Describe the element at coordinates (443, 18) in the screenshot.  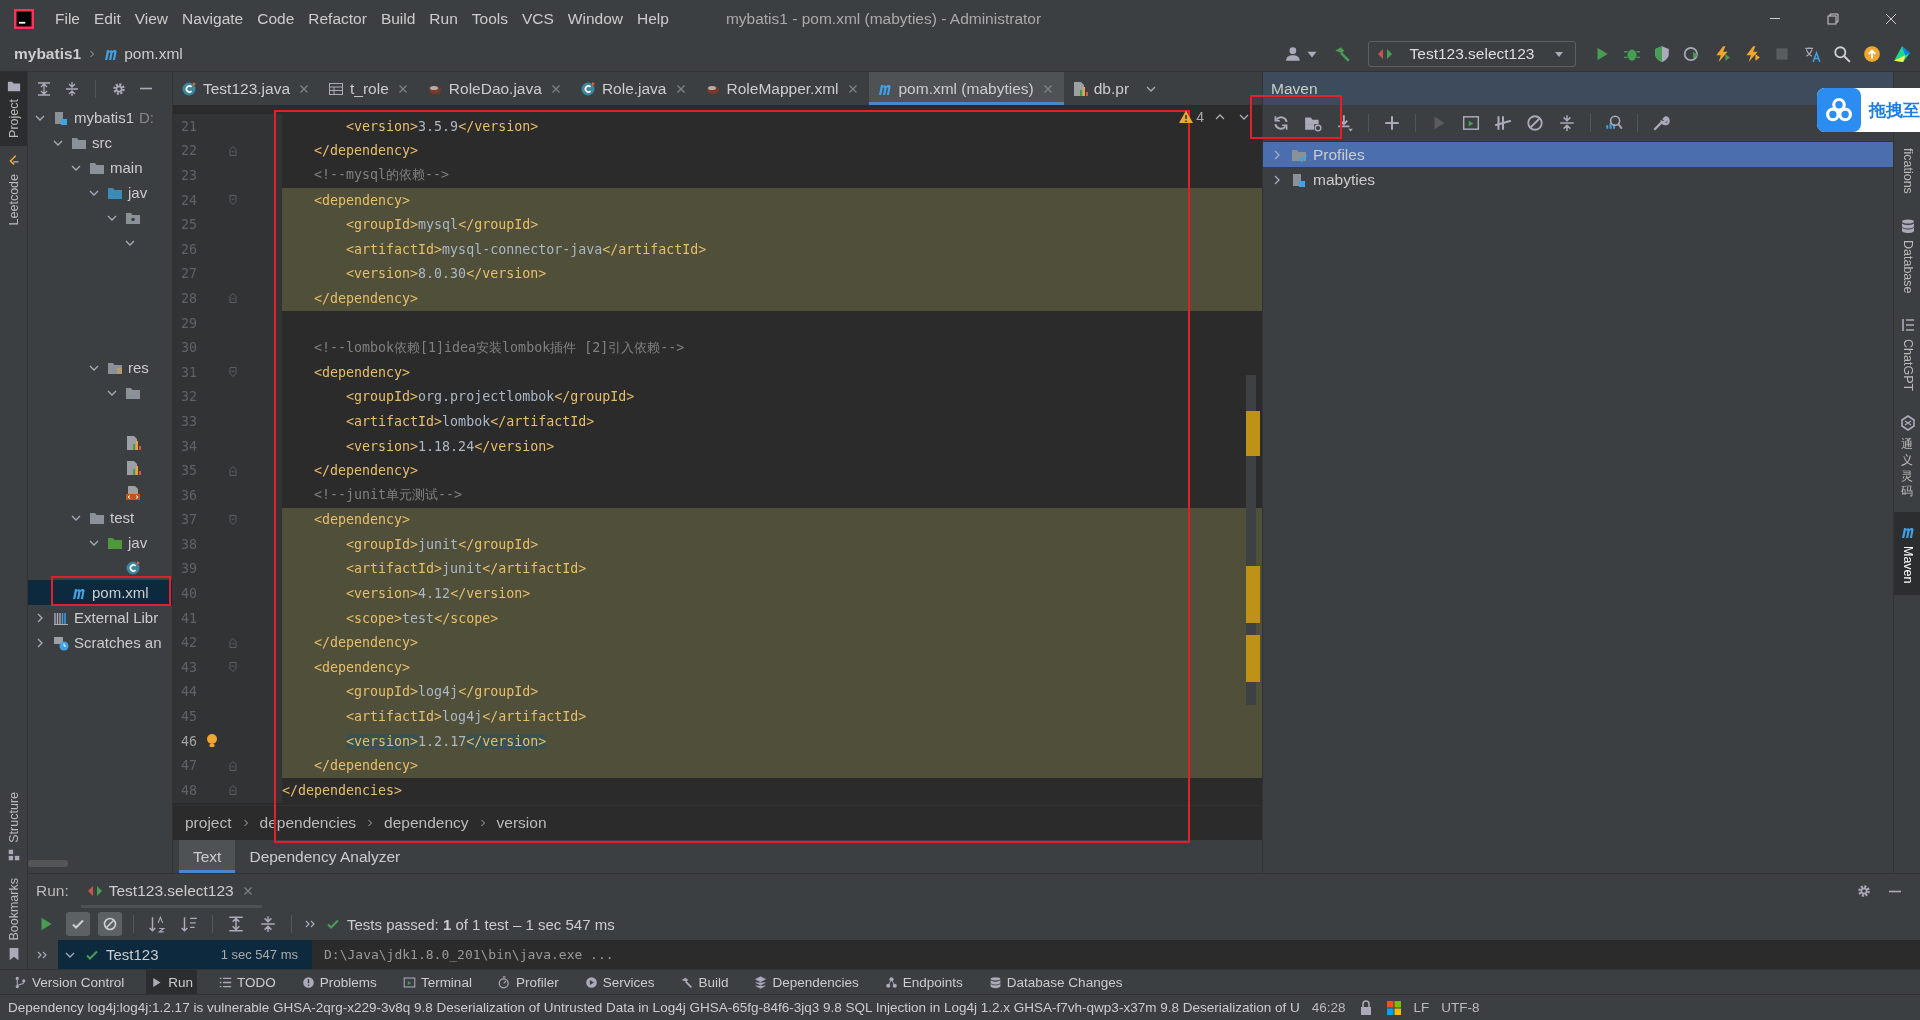
I see `menu-item: Run` at that location.